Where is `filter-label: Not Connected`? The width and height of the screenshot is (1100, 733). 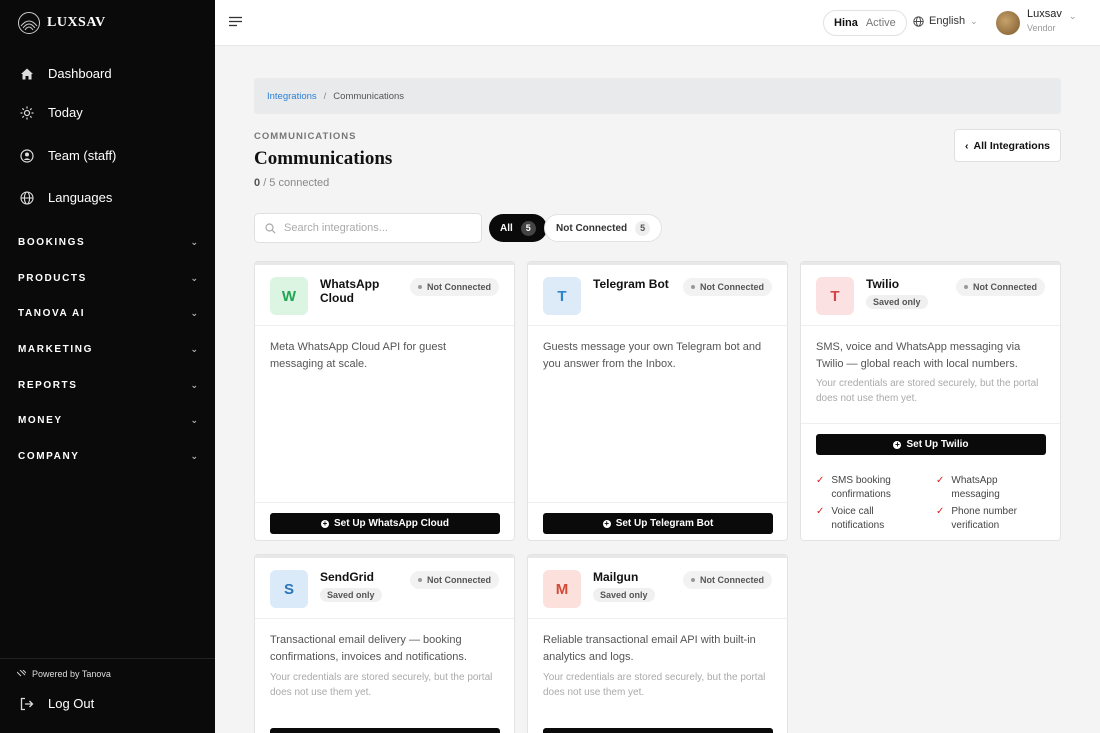
filter-label: Not Connected is located at coordinates (592, 228).